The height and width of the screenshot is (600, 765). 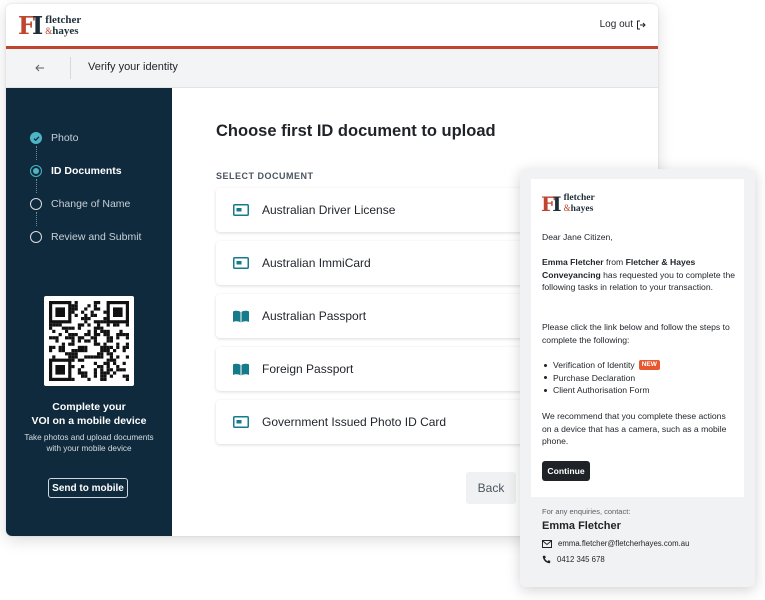 What do you see at coordinates (89, 341) in the screenshot?
I see `qr-code` at bounding box center [89, 341].